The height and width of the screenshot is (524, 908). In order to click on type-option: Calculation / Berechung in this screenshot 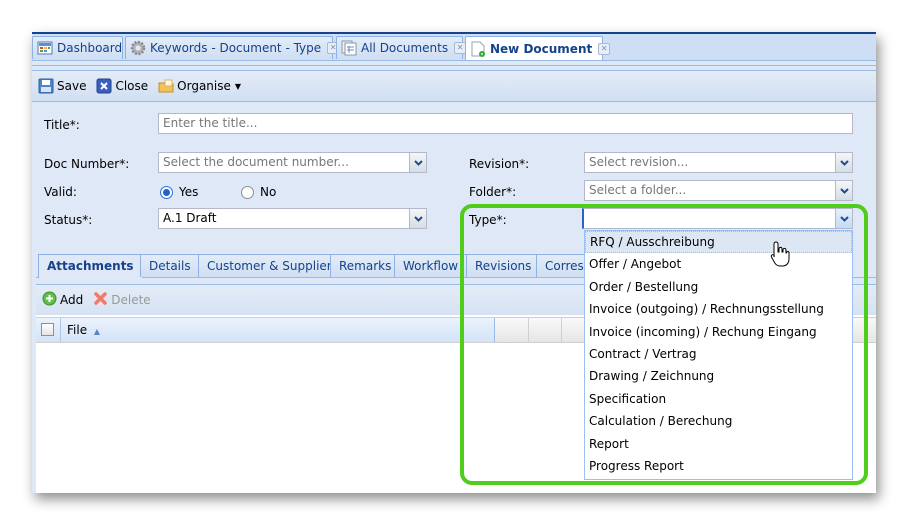, I will do `click(718, 421)`.